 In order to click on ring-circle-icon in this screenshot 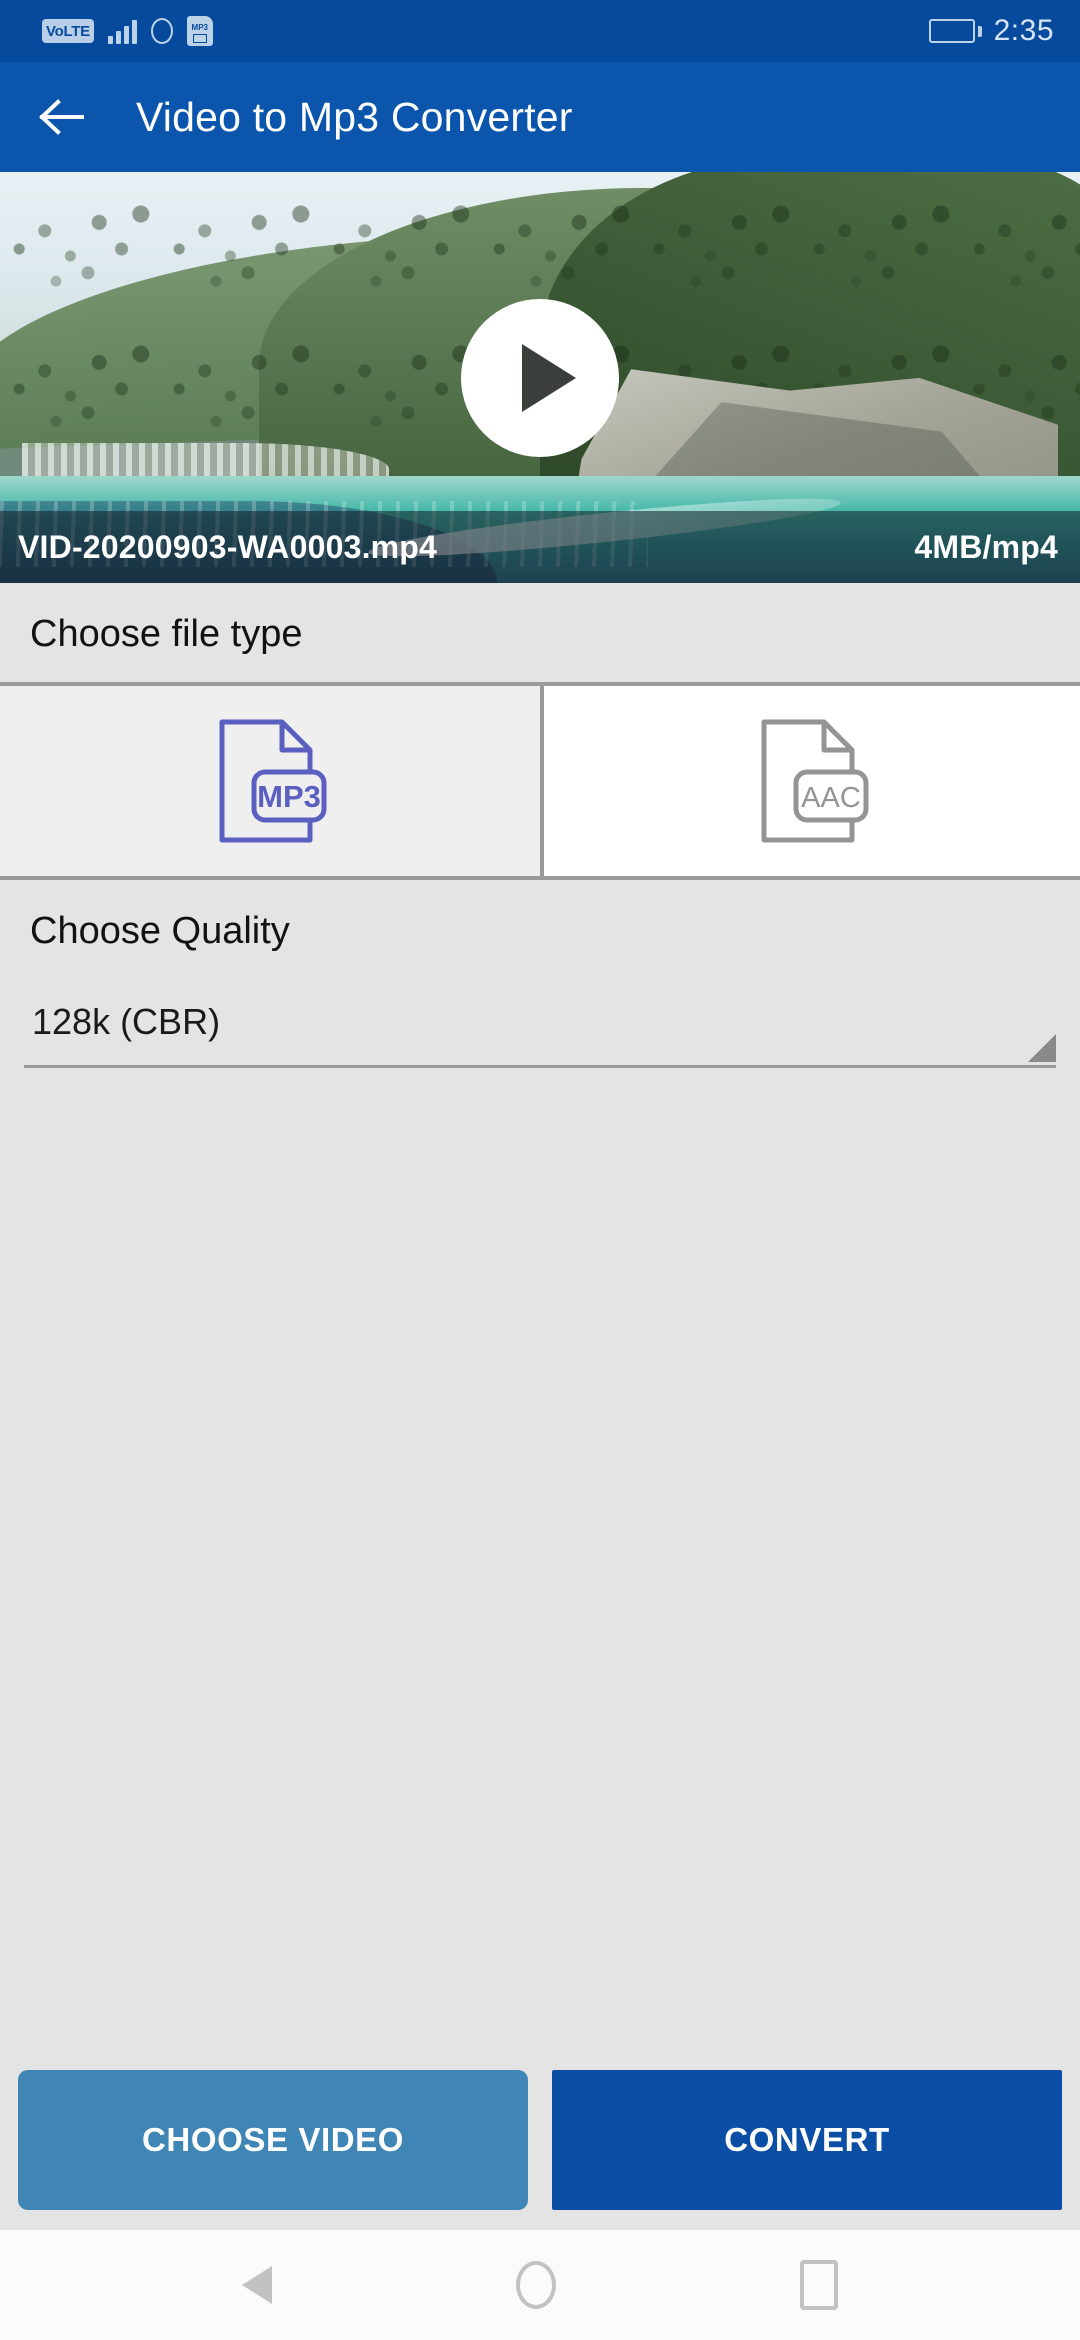, I will do `click(161, 31)`.